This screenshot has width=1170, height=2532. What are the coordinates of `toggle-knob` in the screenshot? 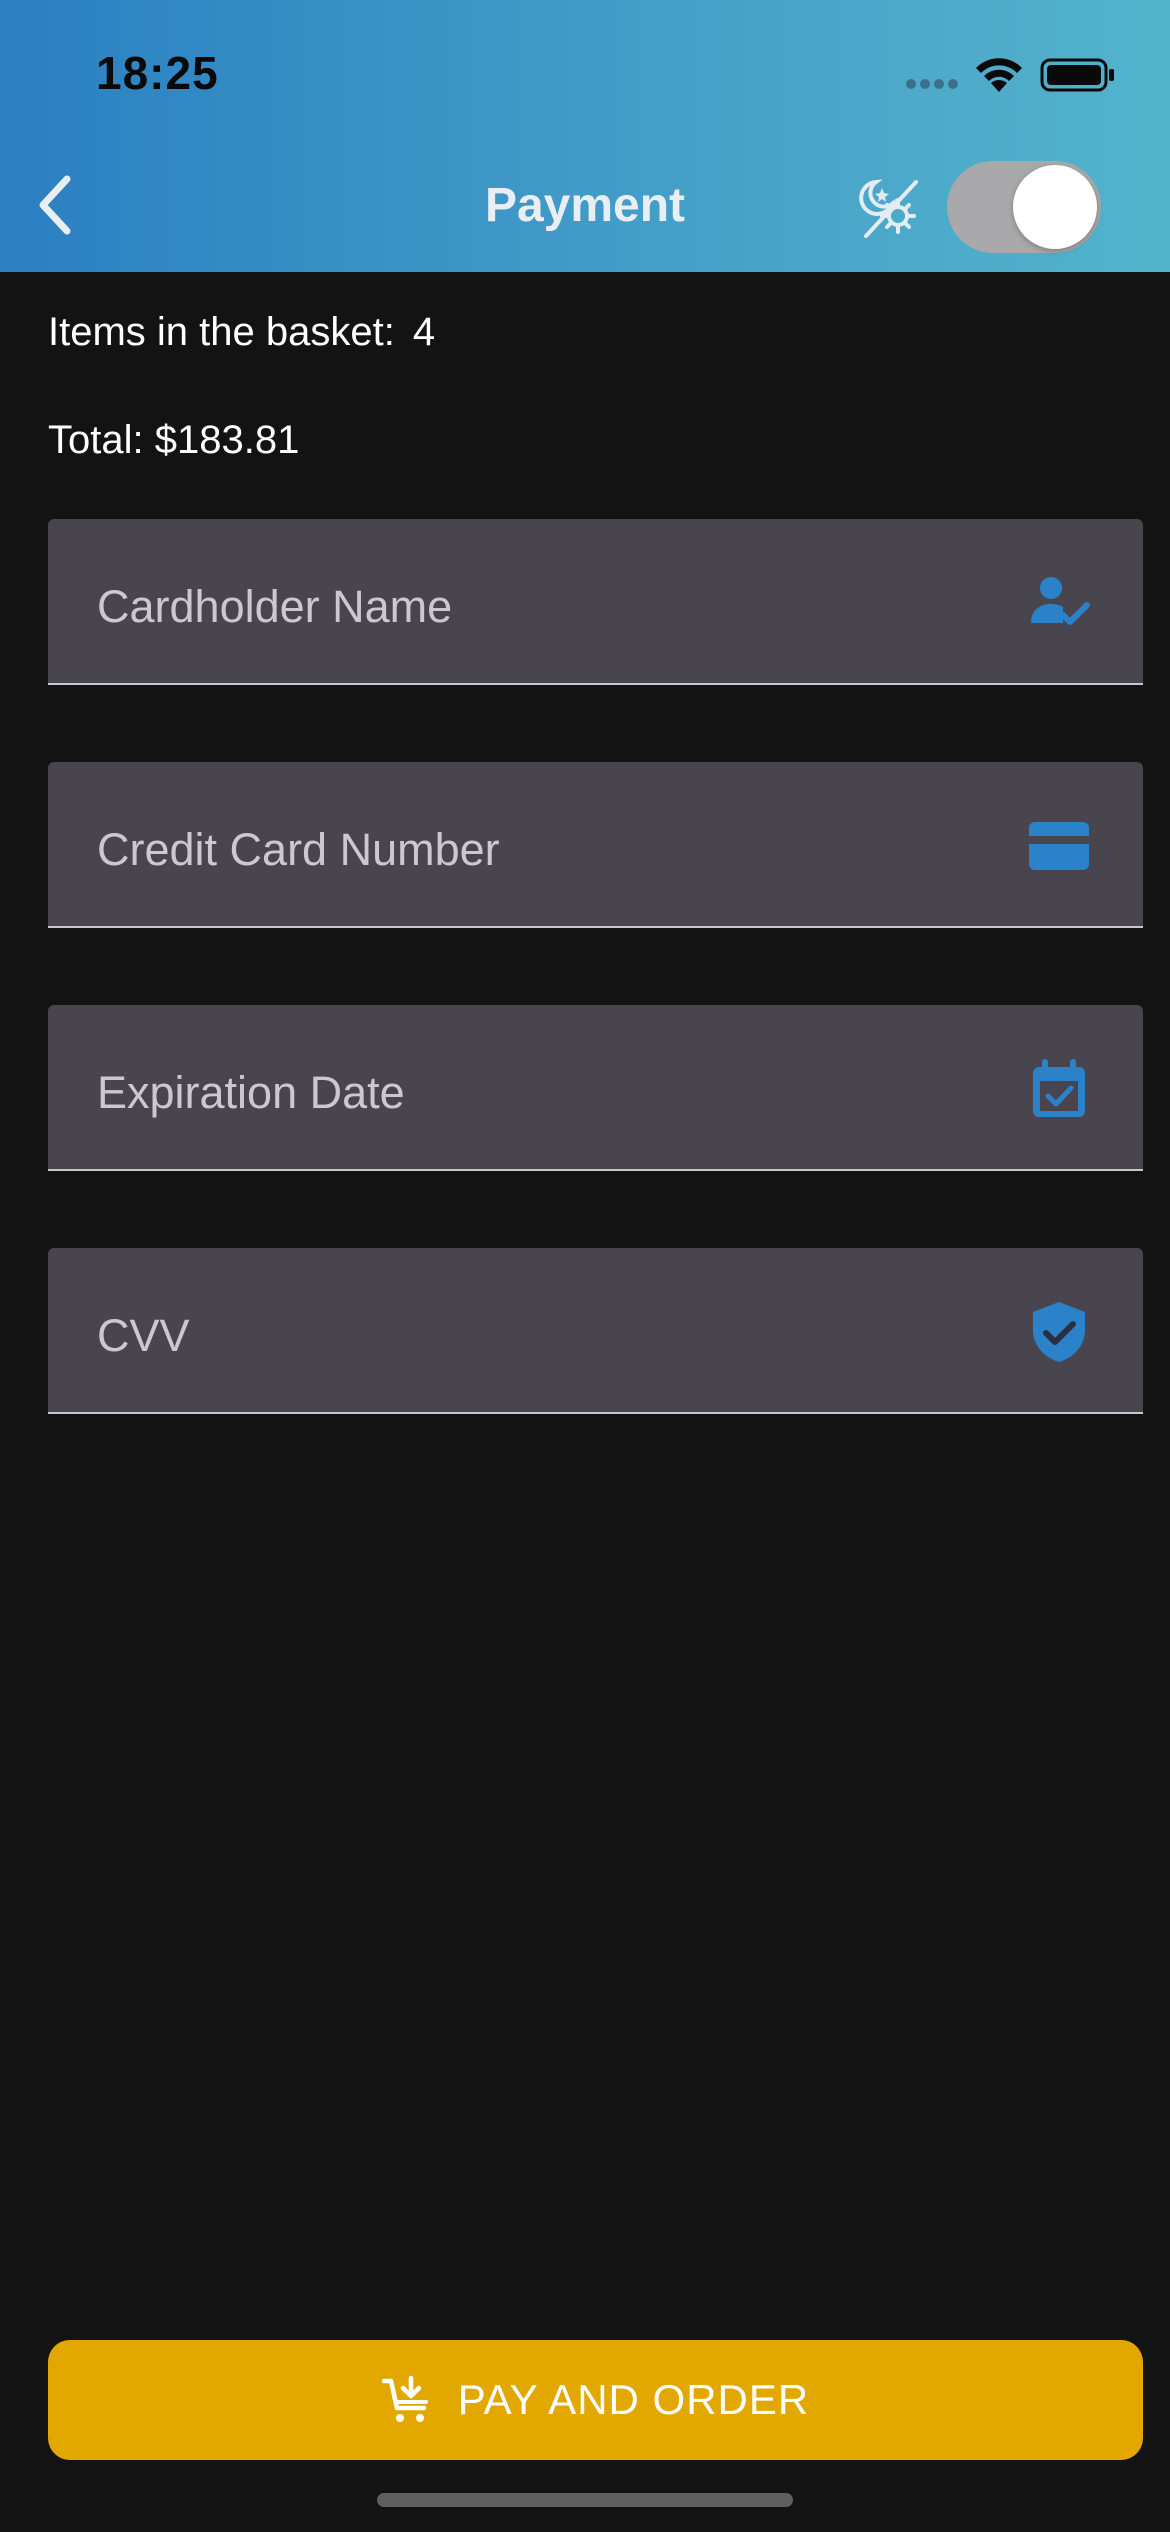 It's located at (1055, 207).